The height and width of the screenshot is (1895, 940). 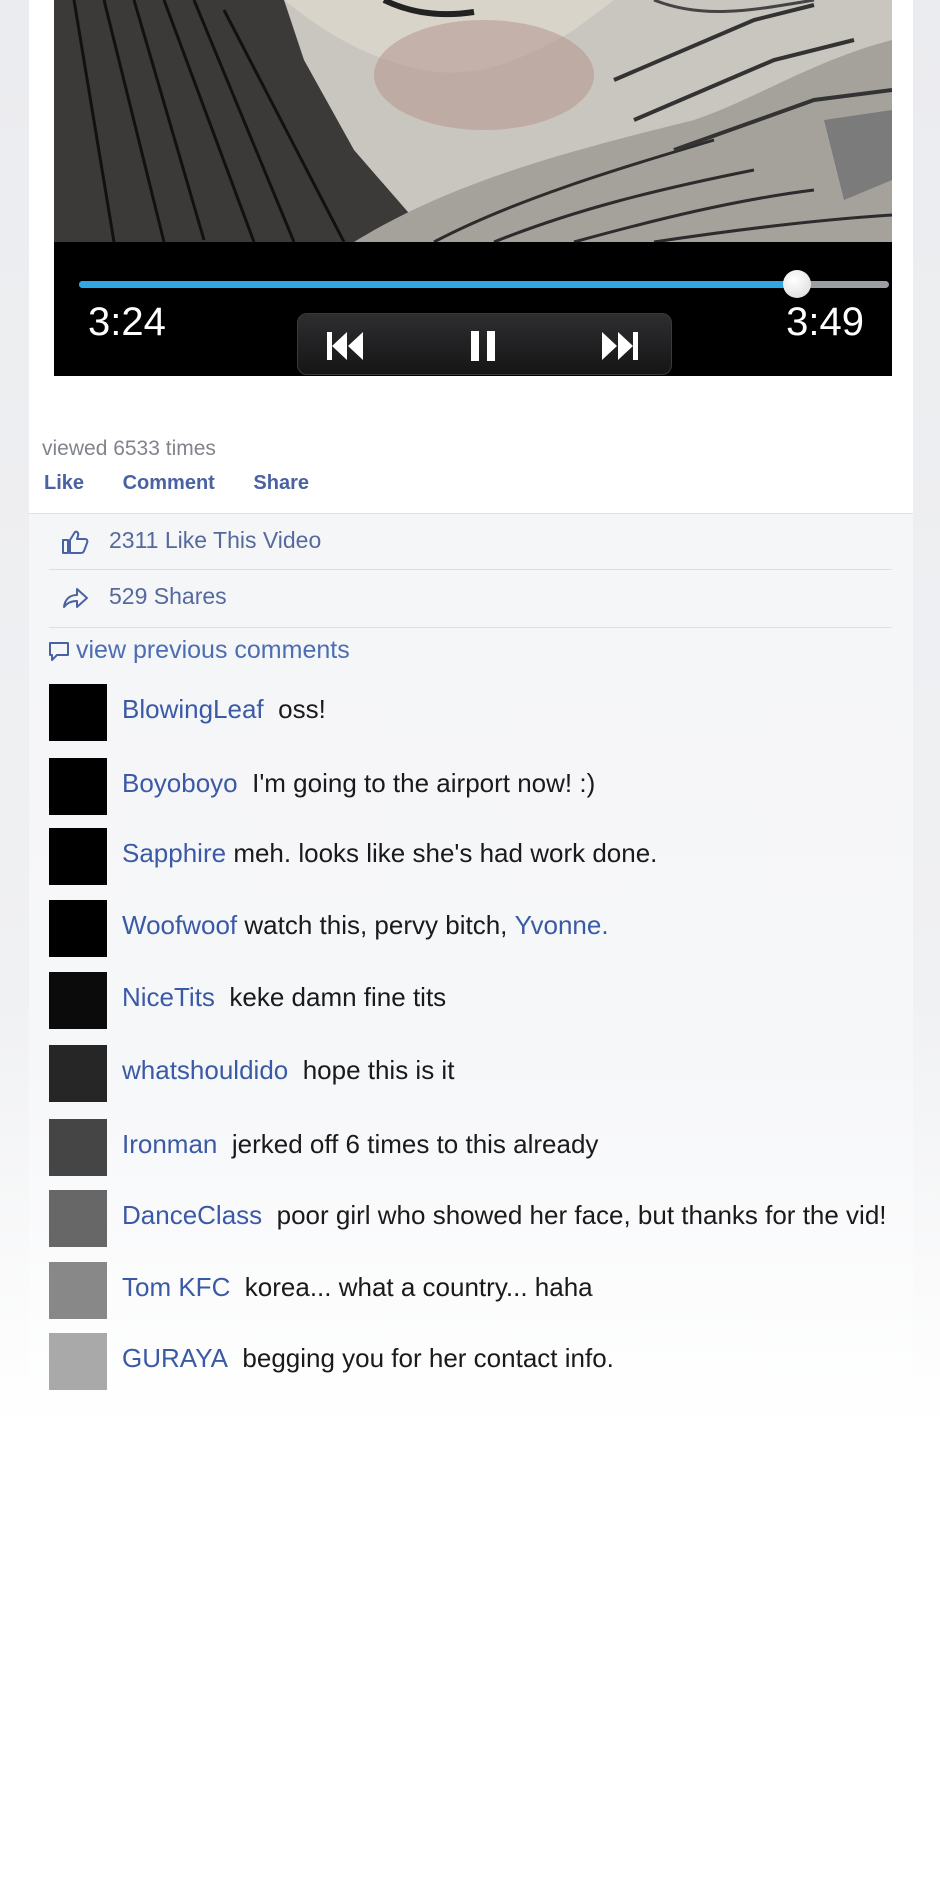 I want to click on like-link: Like, so click(x=64, y=483).